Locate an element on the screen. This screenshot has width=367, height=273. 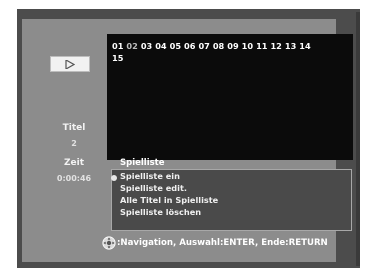
title-number: 04 is located at coordinates (160, 46).